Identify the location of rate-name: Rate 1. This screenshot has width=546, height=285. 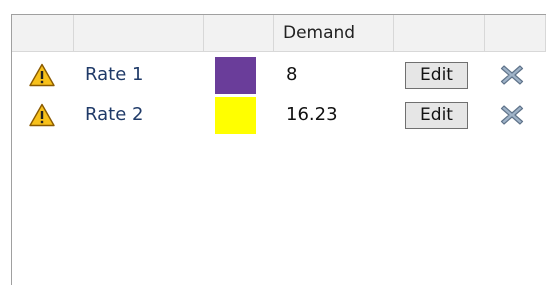
(114, 74).